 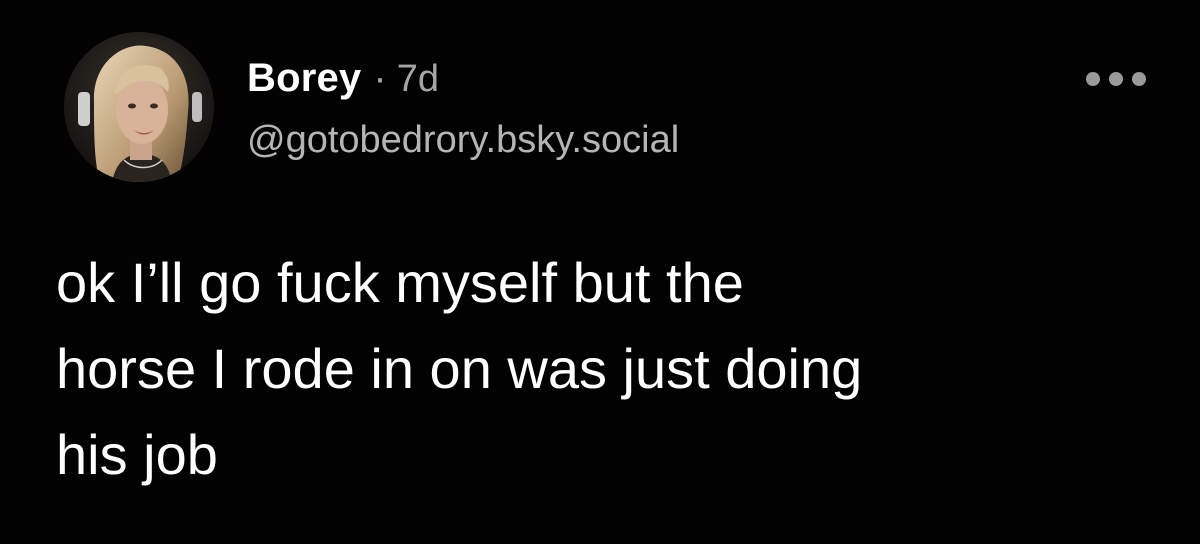 I want to click on post-text-line: his job, so click(x=137, y=454).